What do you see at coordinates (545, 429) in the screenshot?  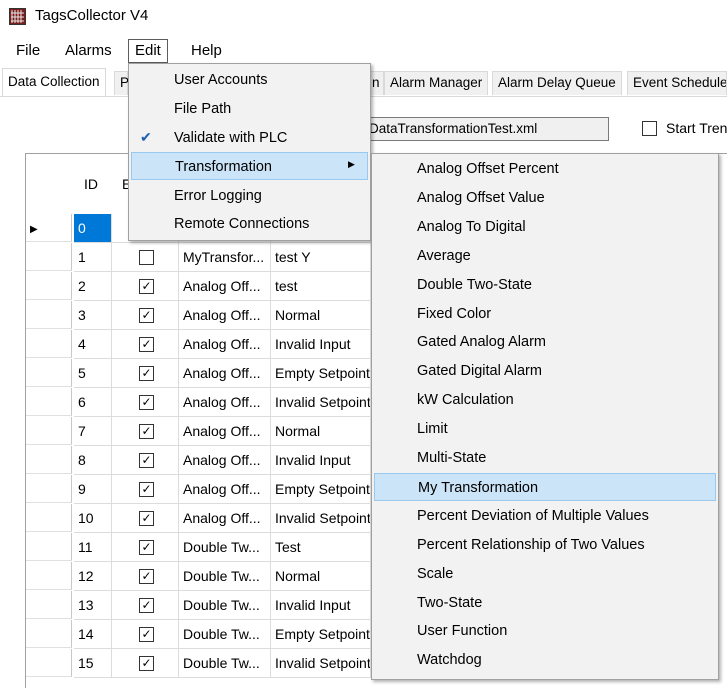 I see `submenu-item-limit: Limit` at bounding box center [545, 429].